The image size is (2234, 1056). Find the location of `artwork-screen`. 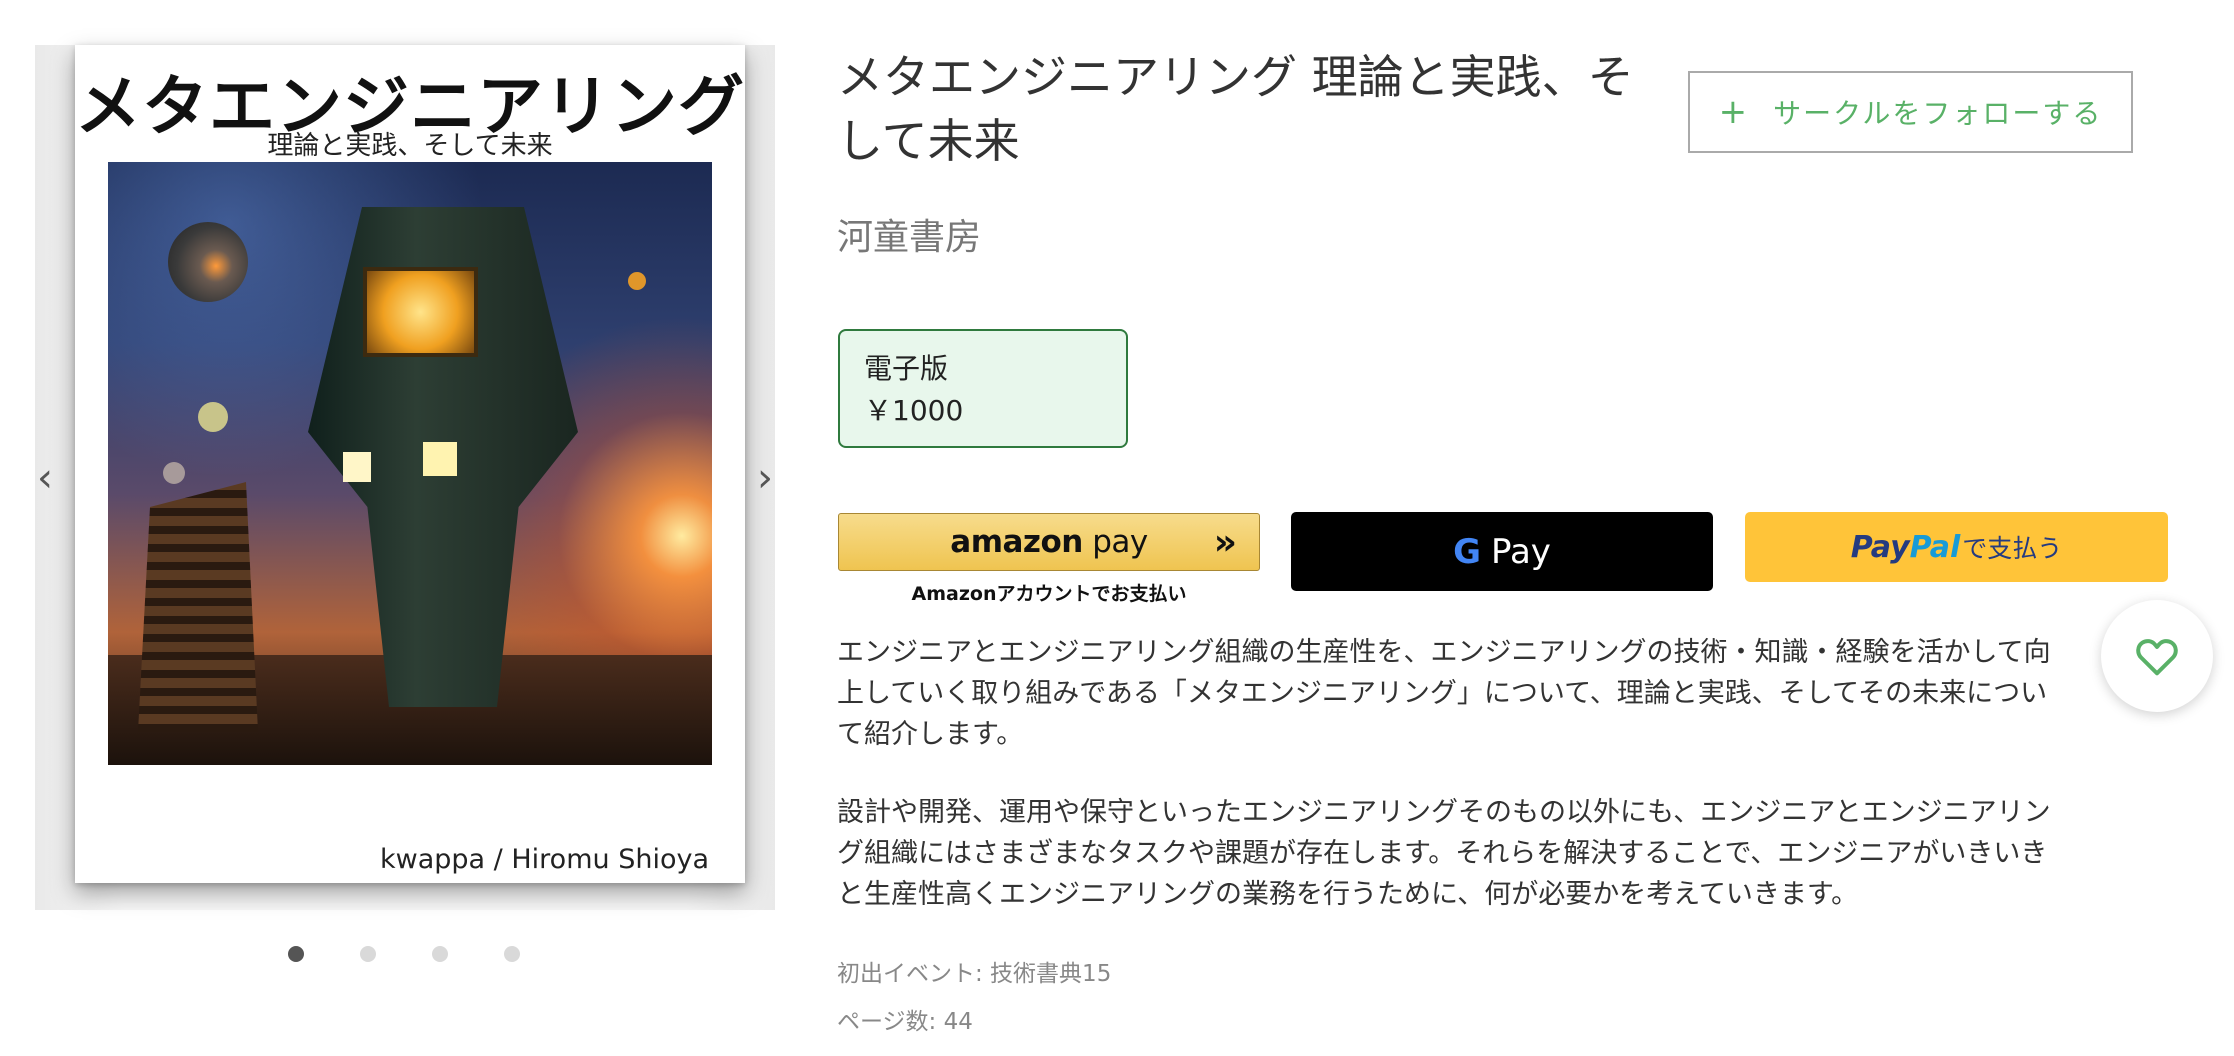

artwork-screen is located at coordinates (420, 312).